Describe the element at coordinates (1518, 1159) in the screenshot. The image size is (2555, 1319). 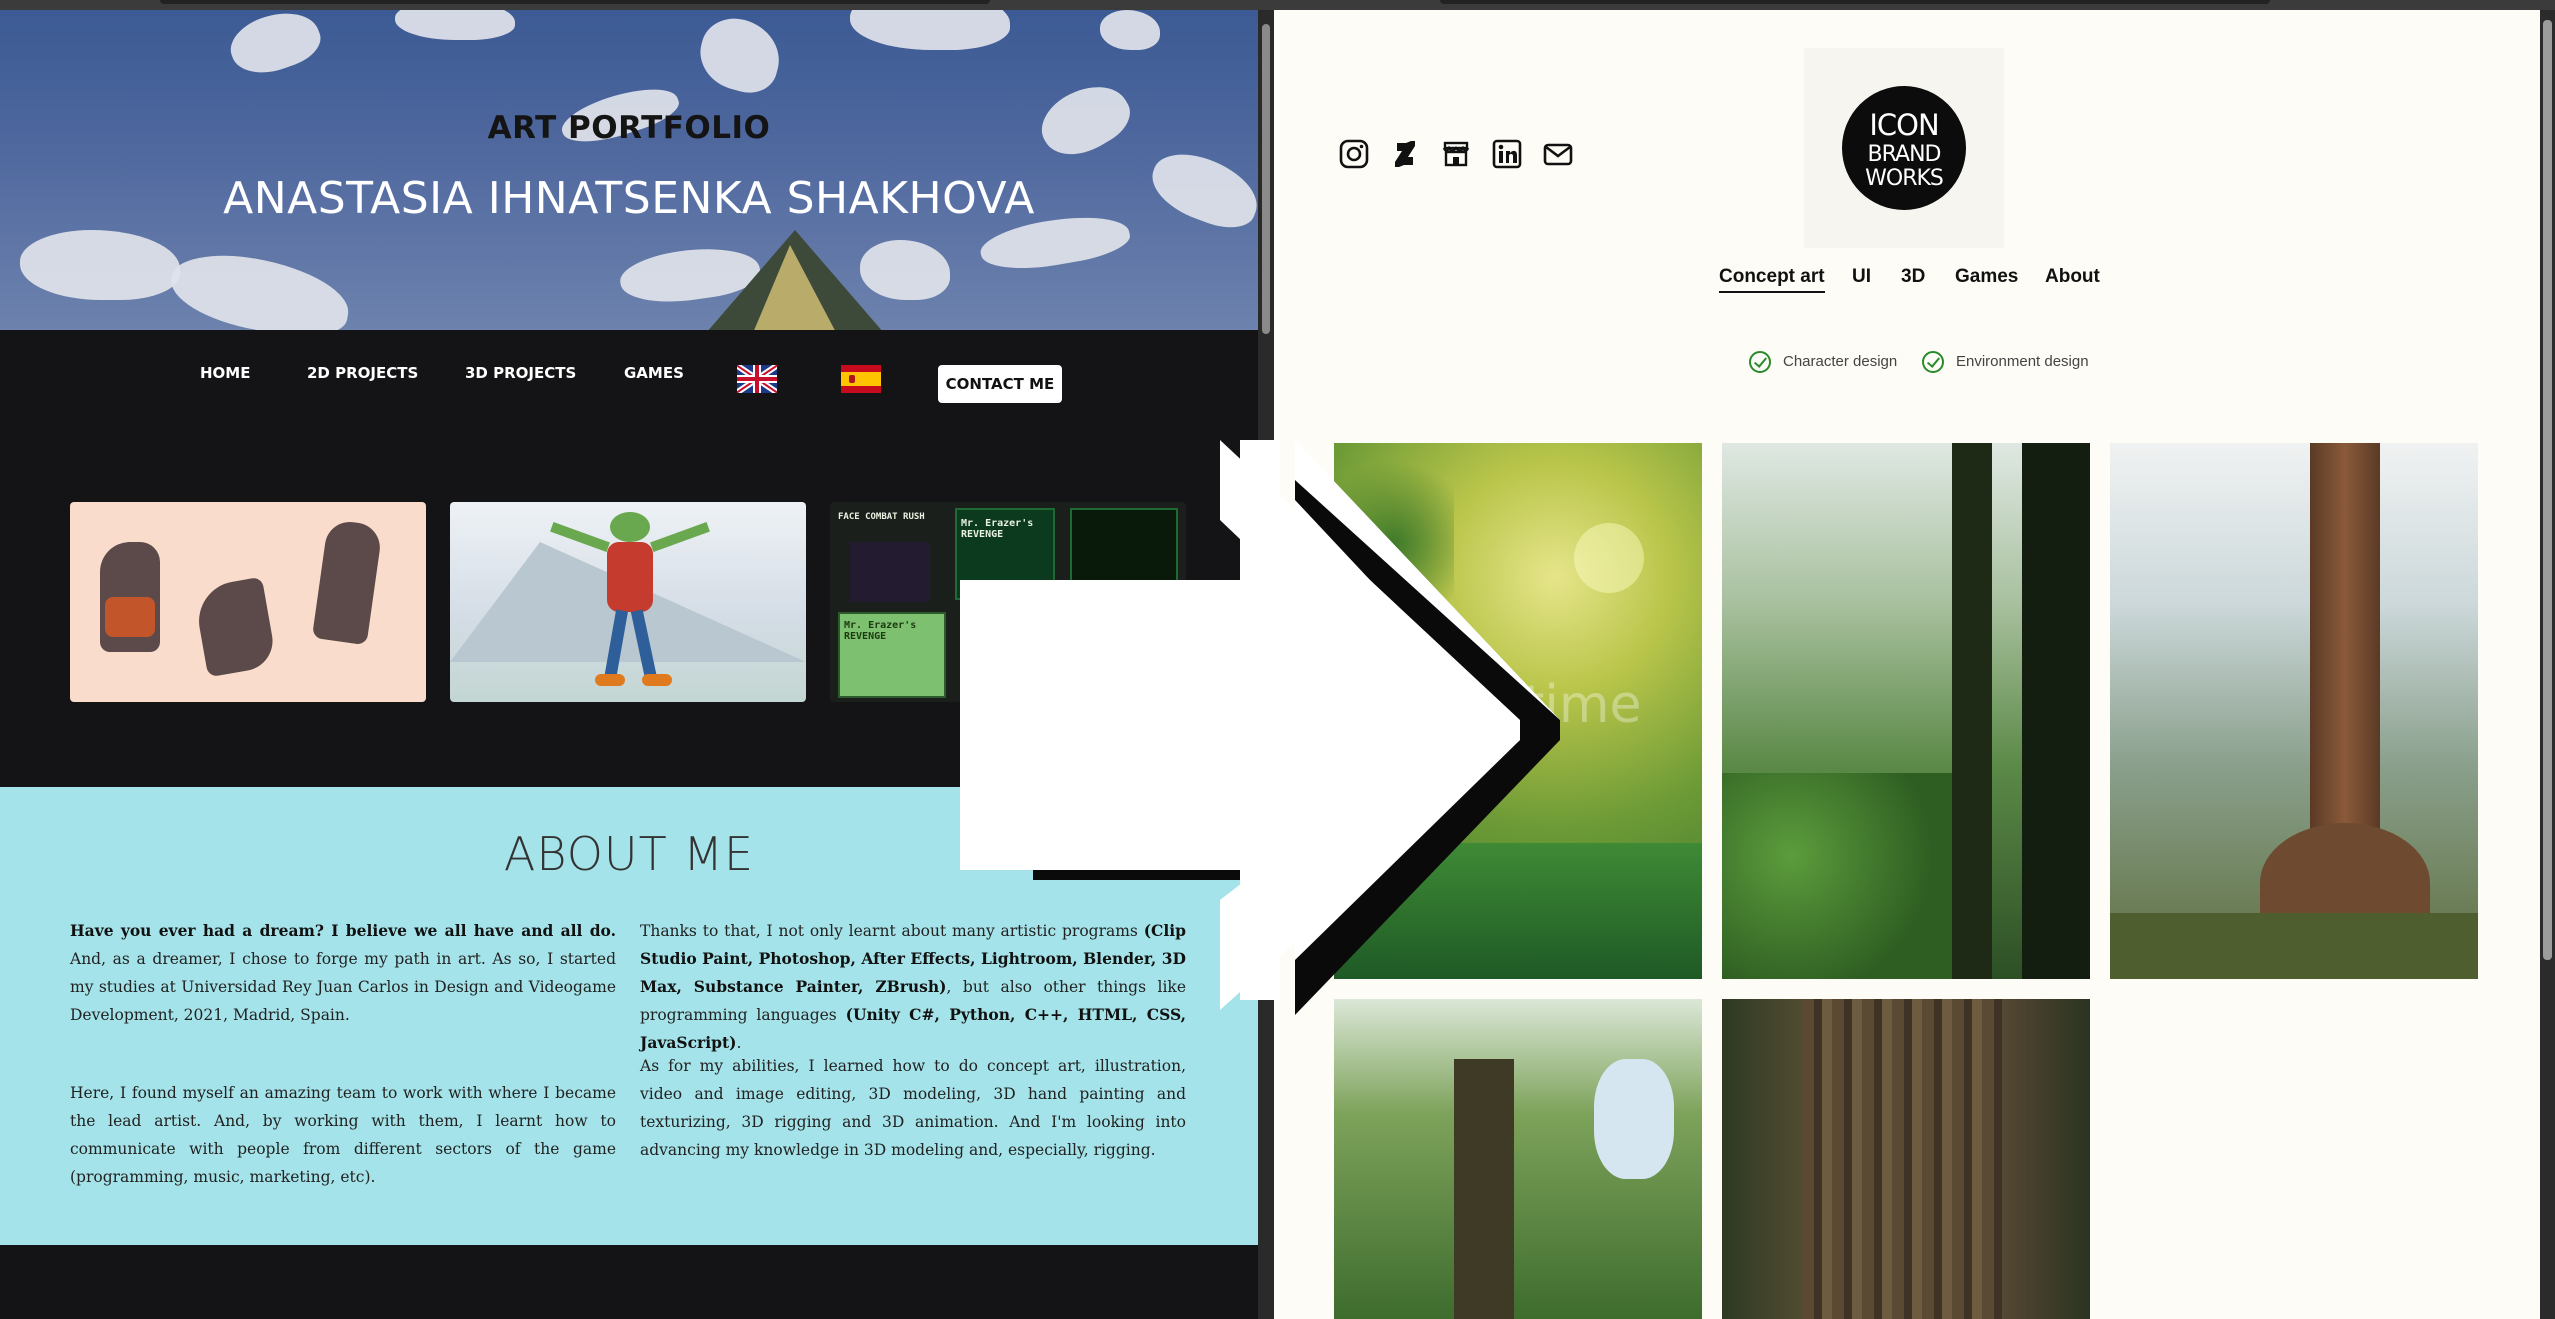
I see `gallery-image-tree-canopy` at that location.